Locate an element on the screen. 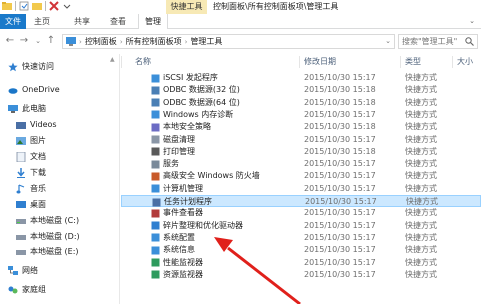  item-name: Windows 内存诊断 is located at coordinates (198, 114).